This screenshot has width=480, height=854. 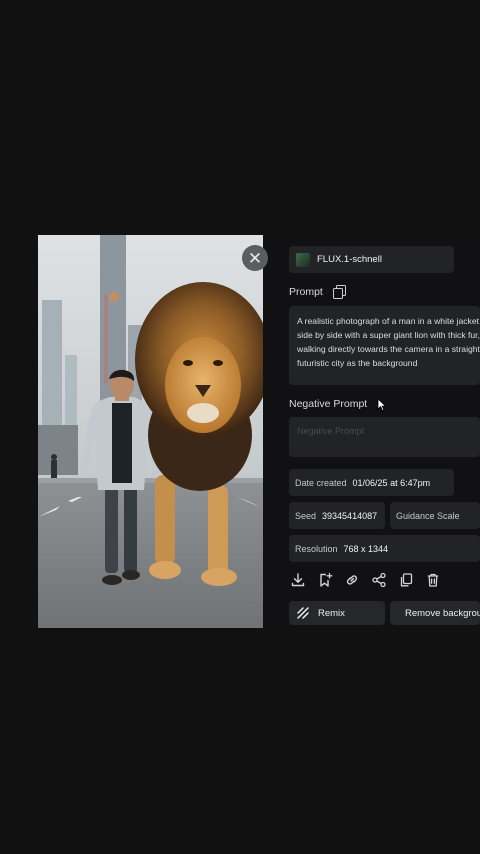 I want to click on negative-prompt-label: Negative Prompt, so click(x=328, y=404).